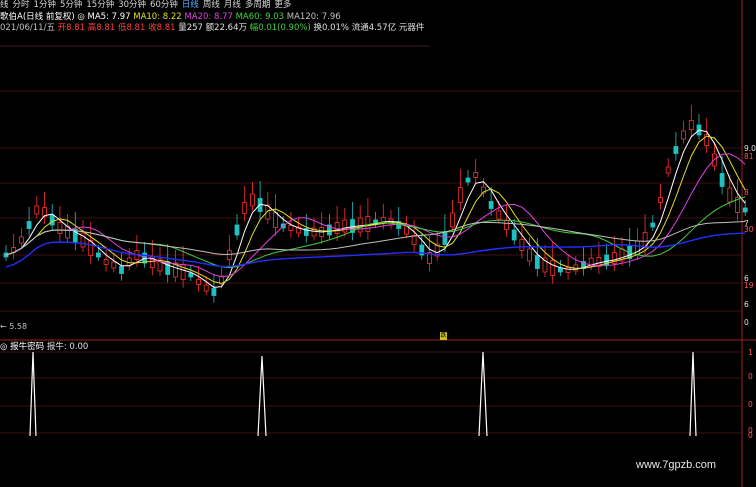  What do you see at coordinates (37, 17) in the screenshot?
I see `stock-name: 歌伯A(日线 前复权)` at bounding box center [37, 17].